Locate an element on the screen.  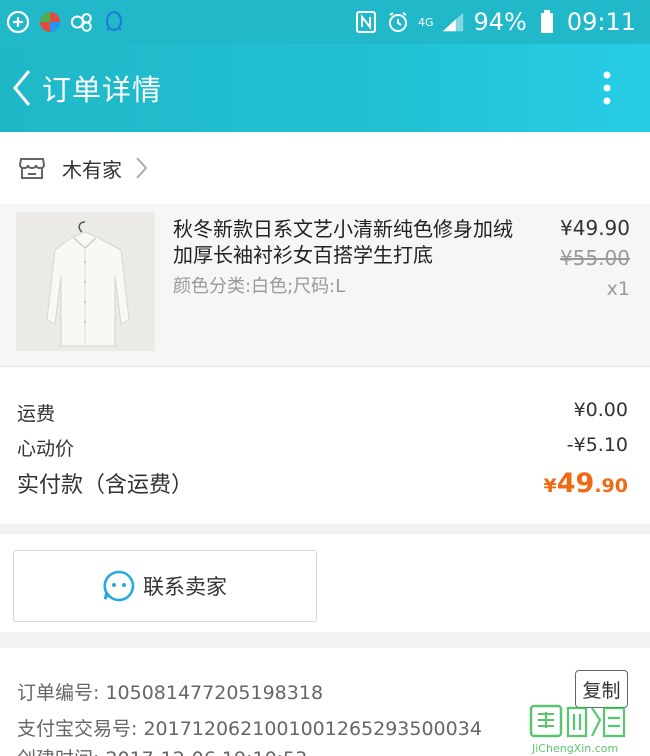
clock: 09:11 is located at coordinates (601, 22).